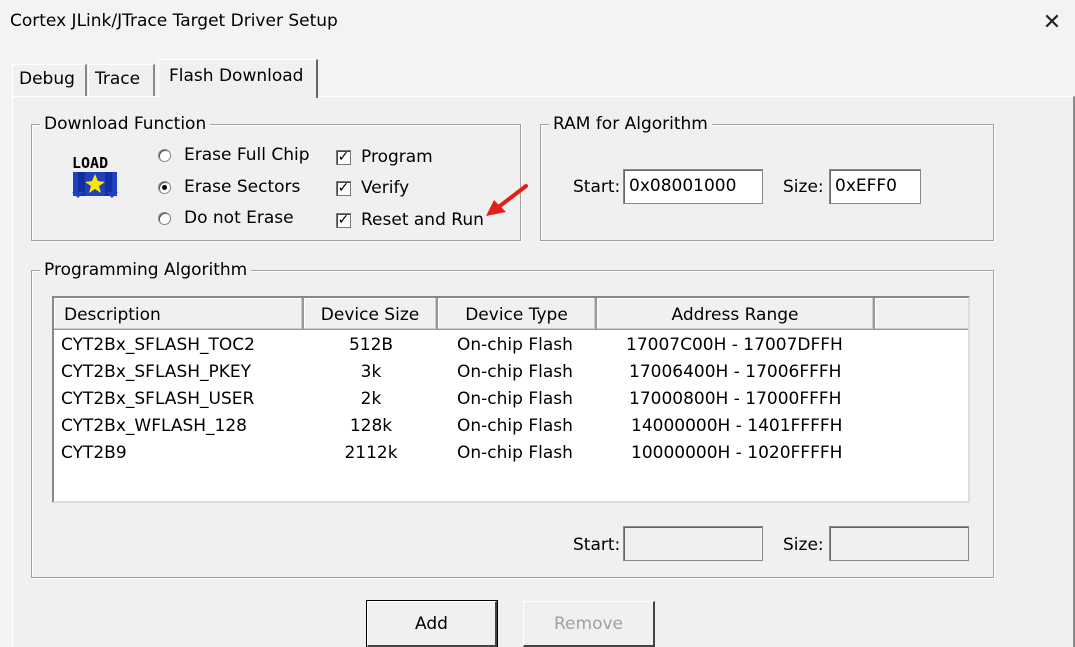 The height and width of the screenshot is (647, 1075). Describe the element at coordinates (371, 399) in the screenshot. I see `cell-device-size: 2k` at that location.